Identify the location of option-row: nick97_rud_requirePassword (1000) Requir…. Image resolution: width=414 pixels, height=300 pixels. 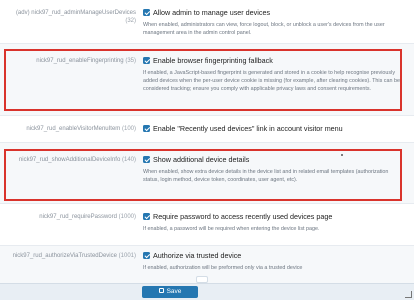
(207, 225).